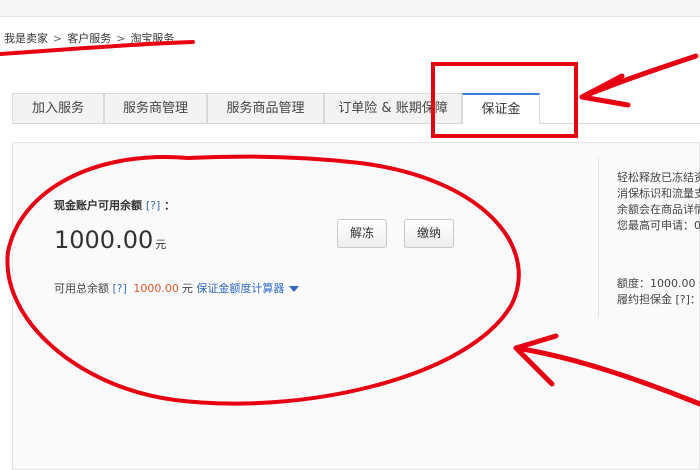 The width and height of the screenshot is (700, 470). I want to click on annotation-arrow-top, so click(639, 80).